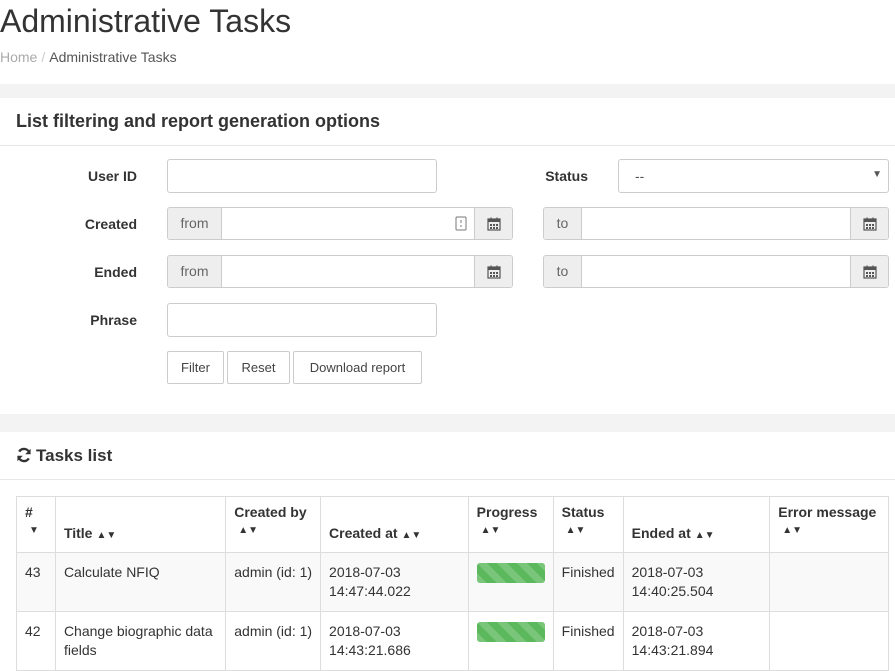  Describe the element at coordinates (588, 524) in the screenshot. I see `column-header-status: Status ▲▼` at that location.